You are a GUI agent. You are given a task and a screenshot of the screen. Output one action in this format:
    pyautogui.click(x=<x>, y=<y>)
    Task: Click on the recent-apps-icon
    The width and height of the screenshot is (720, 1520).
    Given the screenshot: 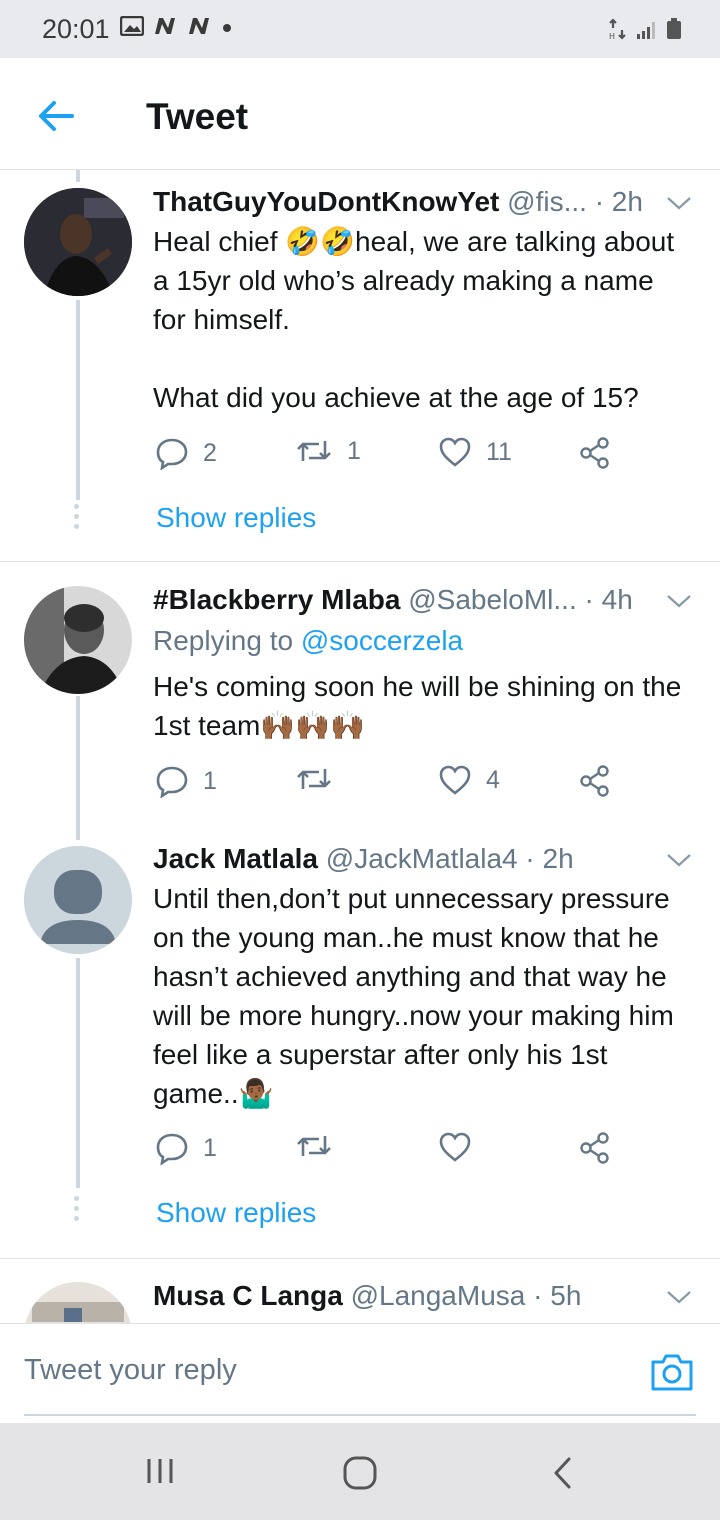 What is the action you would take?
    pyautogui.click(x=160, y=1471)
    